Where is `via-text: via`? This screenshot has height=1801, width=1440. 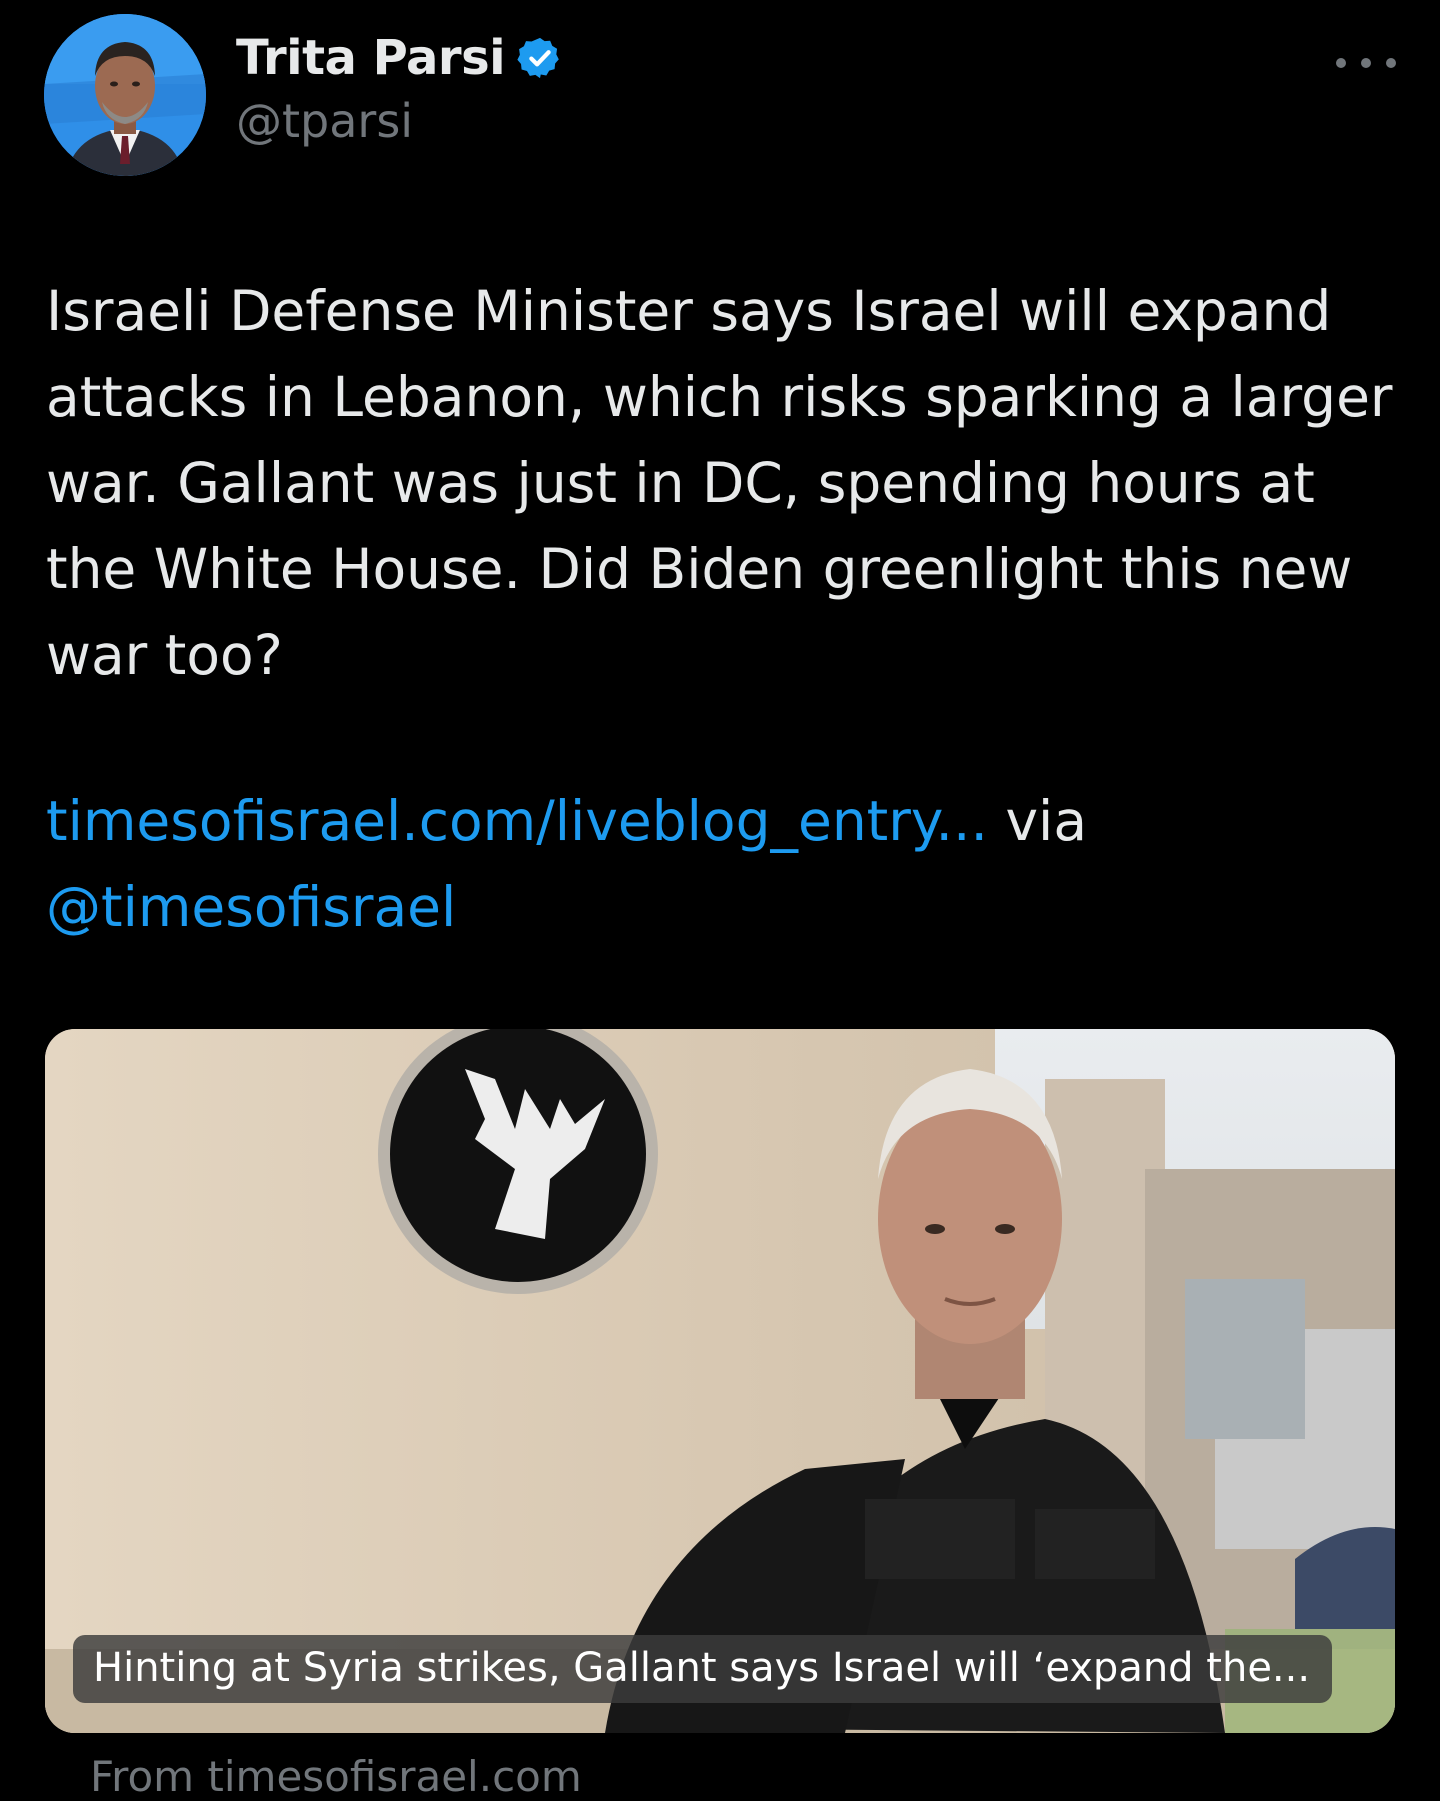
via-text: via is located at coordinates (1046, 821).